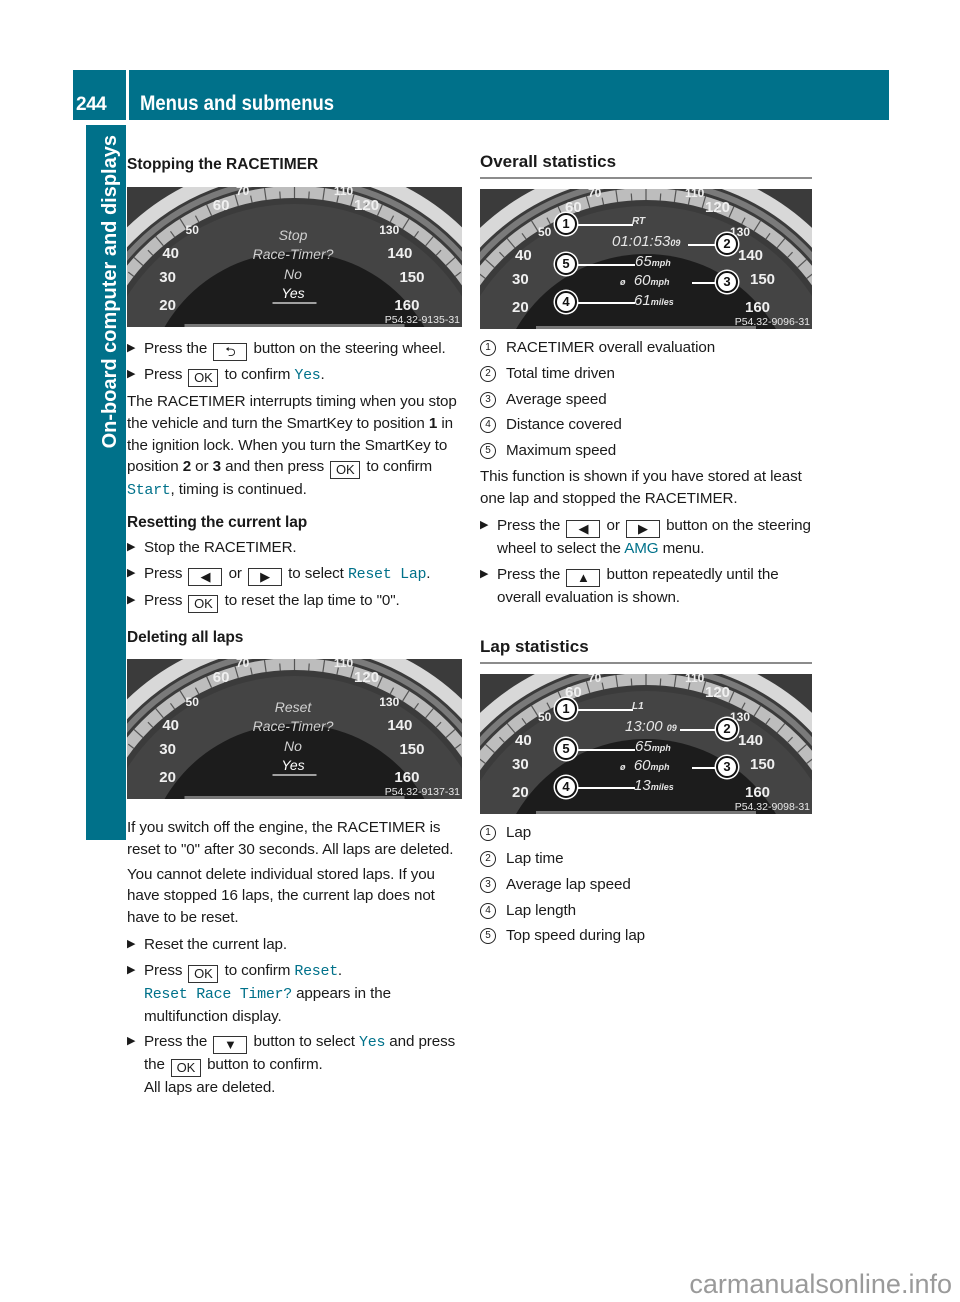 This screenshot has height=1302, width=960. What do you see at coordinates (646, 650) in the screenshot?
I see `section-title-lap-statistics: Lap statistics` at bounding box center [646, 650].